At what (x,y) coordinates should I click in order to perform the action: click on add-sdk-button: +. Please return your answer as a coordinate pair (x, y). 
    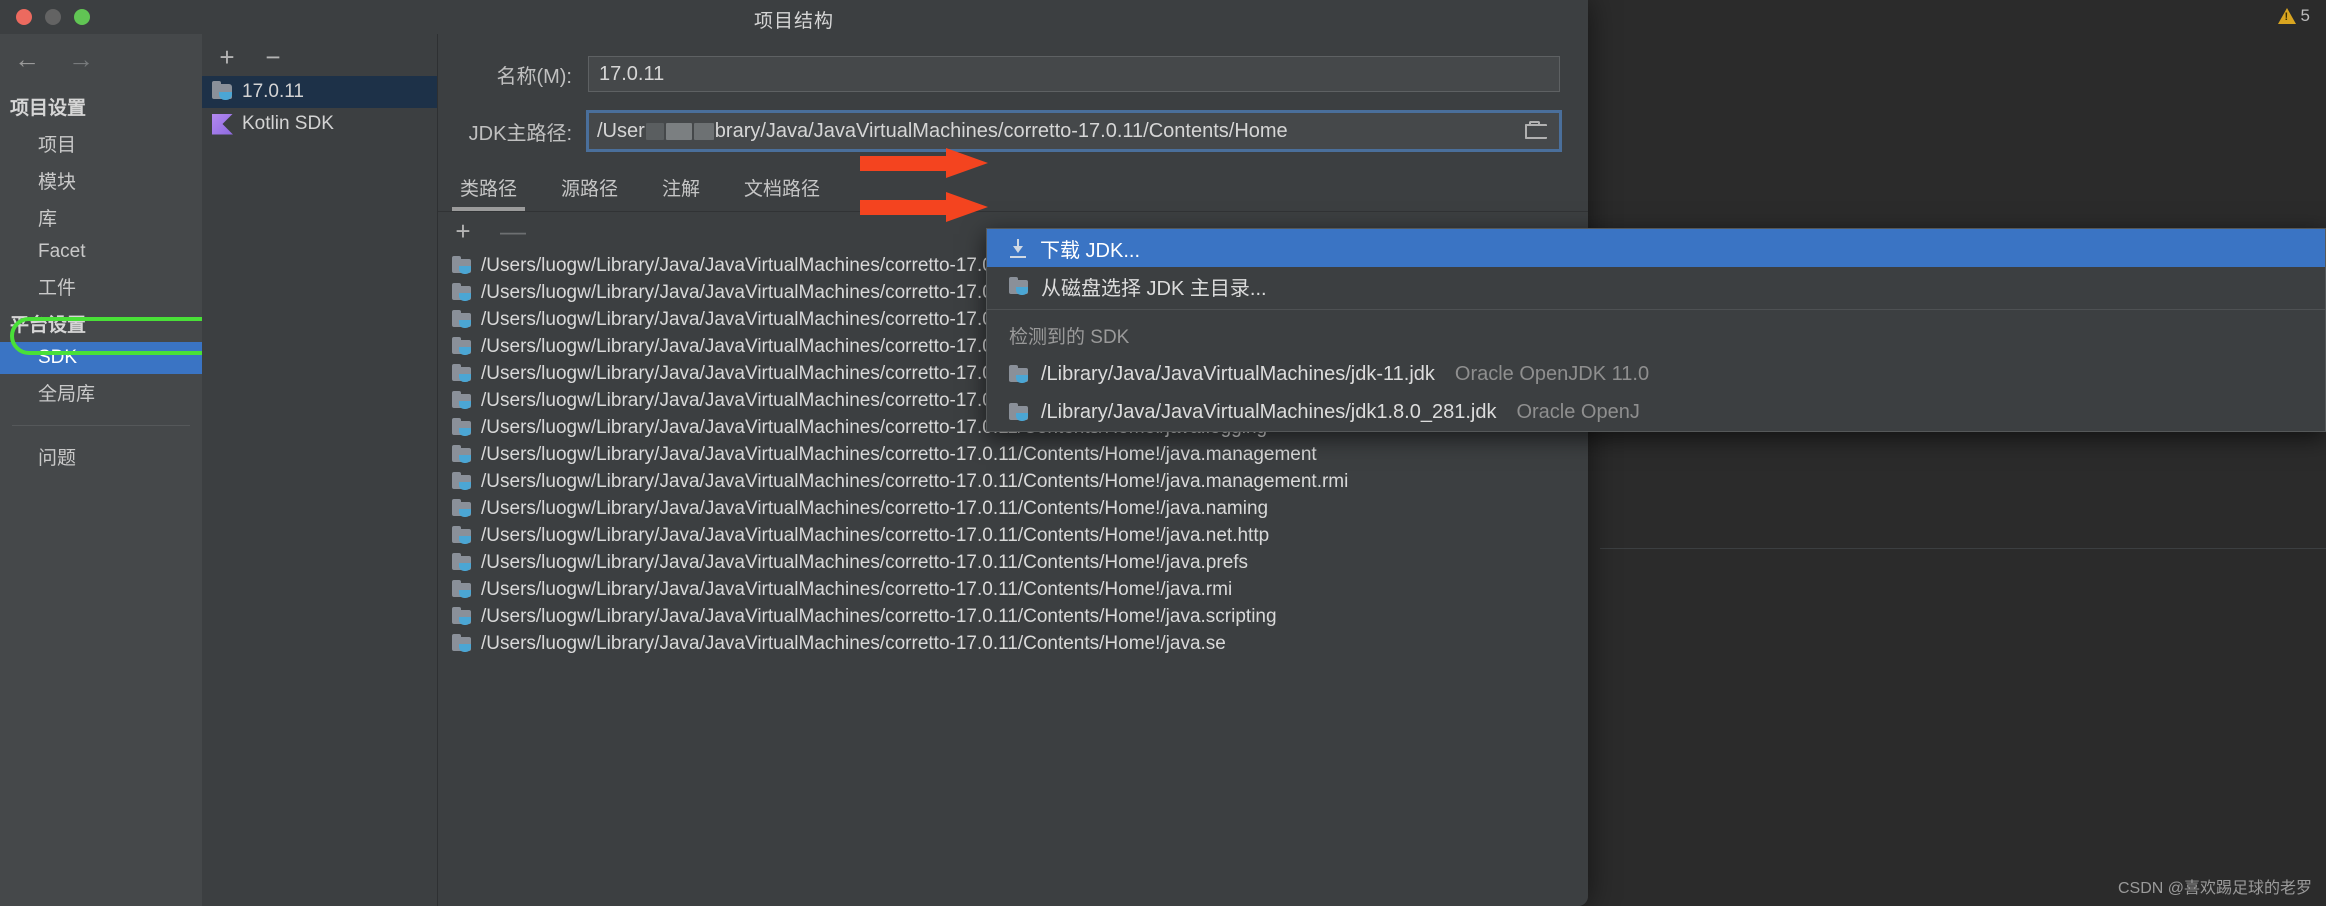
    Looking at the image, I should click on (227, 57).